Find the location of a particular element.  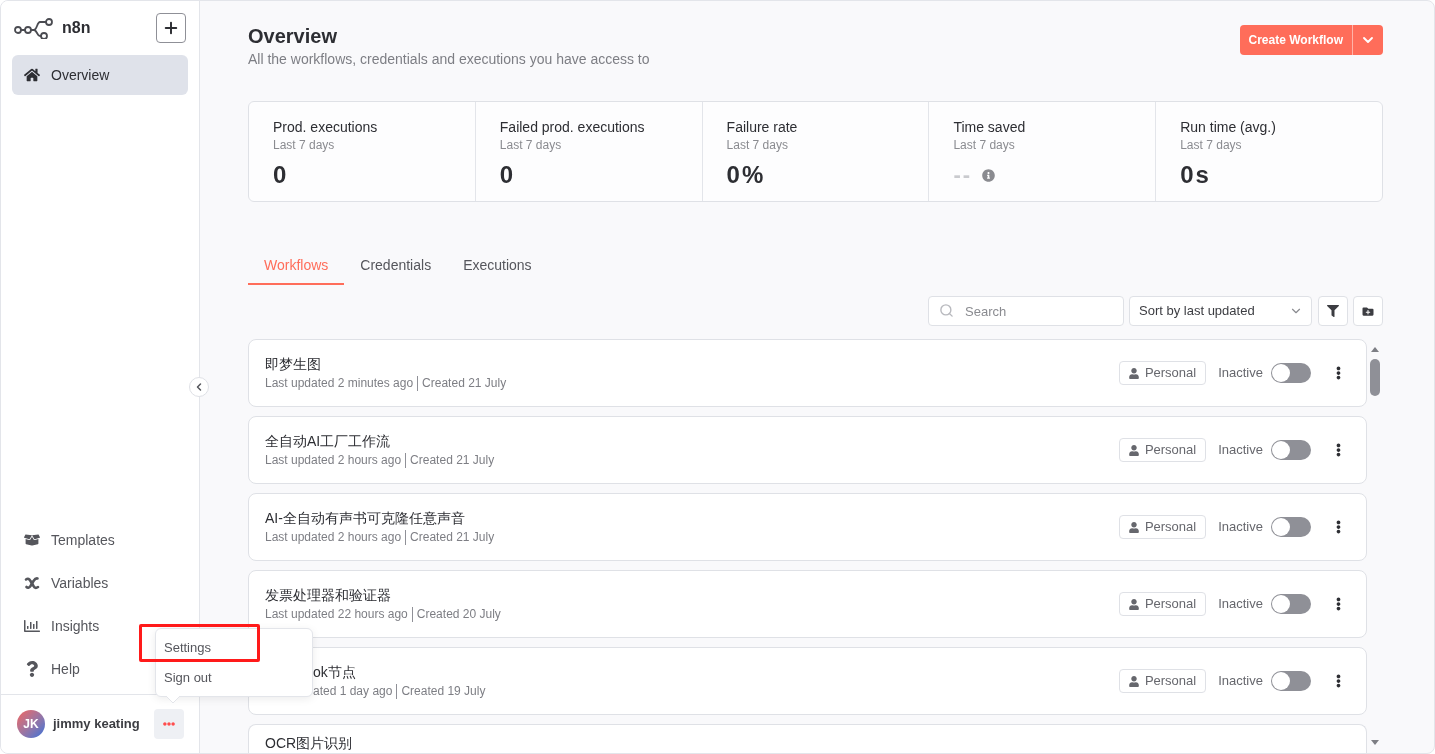

stat-label: Time saved is located at coordinates (990, 127).